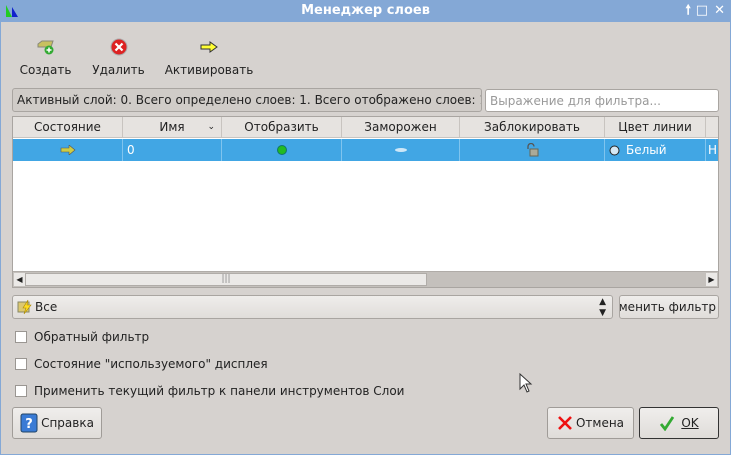 The height and width of the screenshot is (455, 731). Describe the element at coordinates (209, 47) in the screenshot. I see `arrow-right-icon` at that location.